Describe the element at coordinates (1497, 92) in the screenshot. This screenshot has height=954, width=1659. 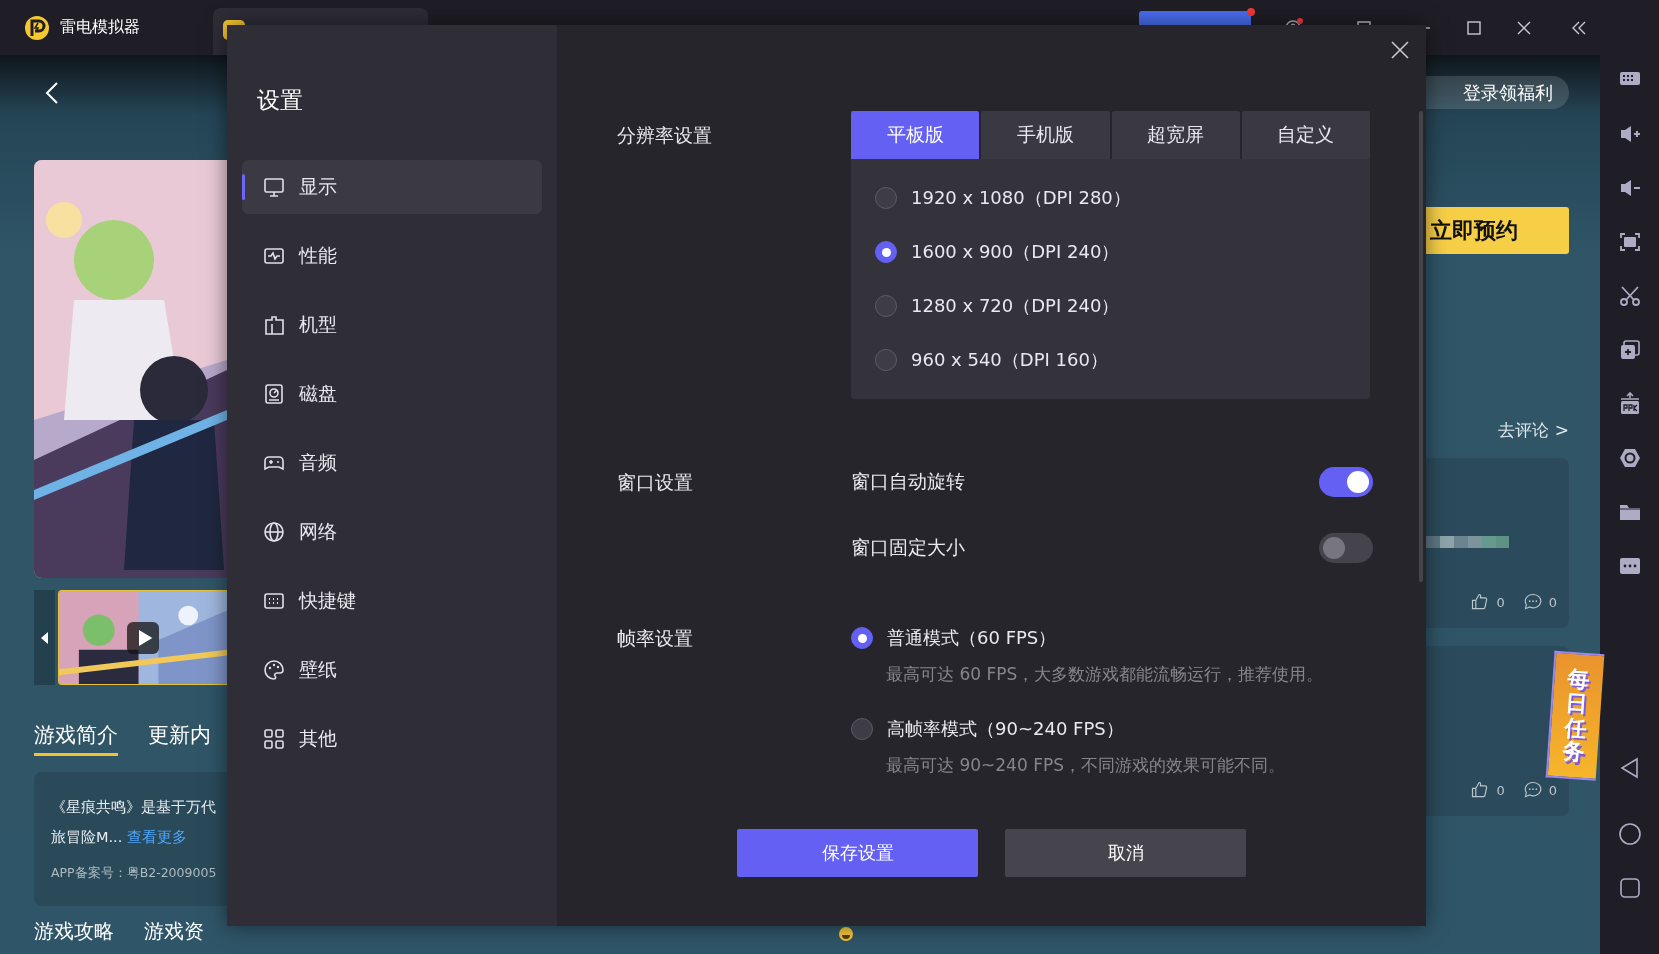
I see `login-button: 登录领福利` at that location.